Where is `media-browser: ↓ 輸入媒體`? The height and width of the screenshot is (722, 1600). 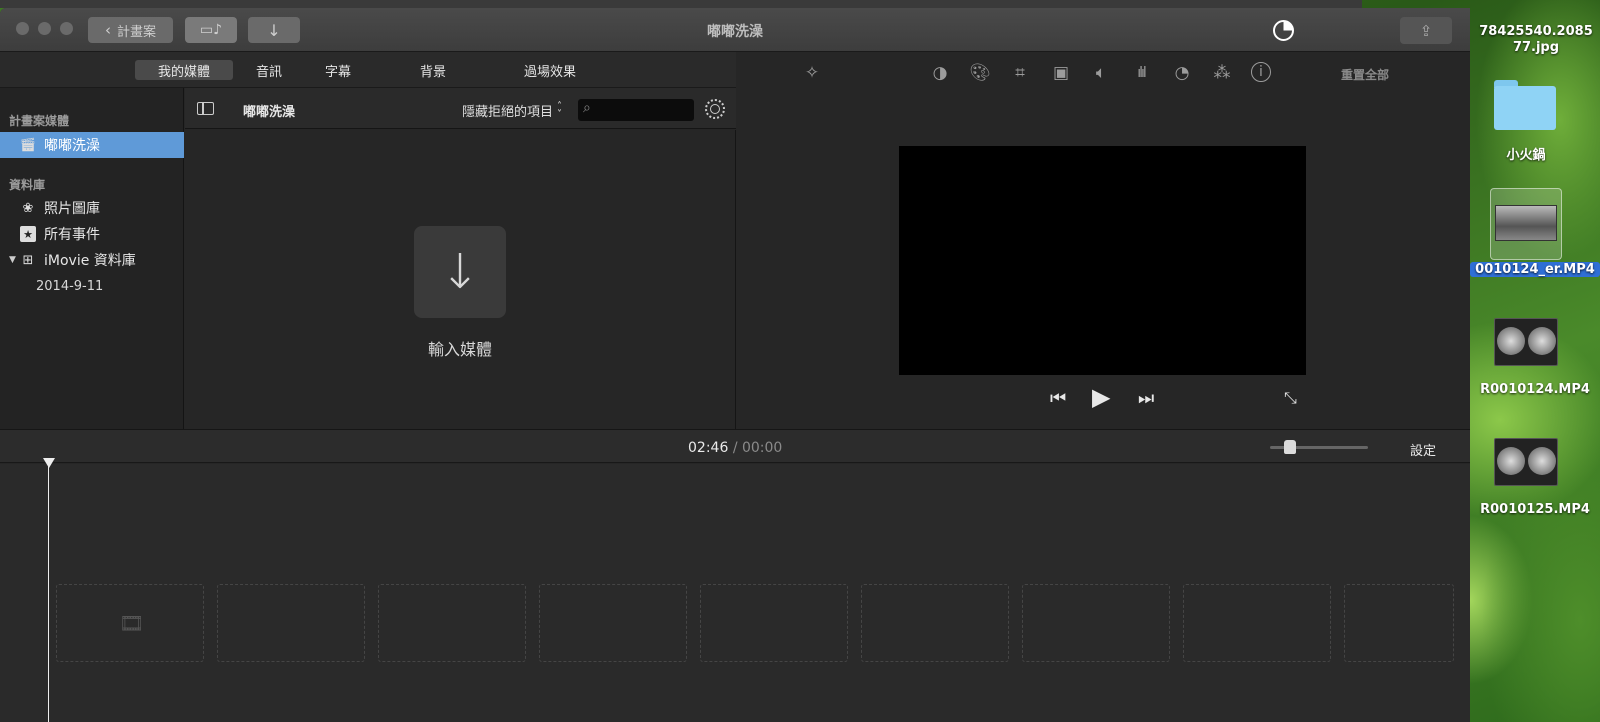
media-browser: ↓ 輸入媒體 is located at coordinates (460, 279).